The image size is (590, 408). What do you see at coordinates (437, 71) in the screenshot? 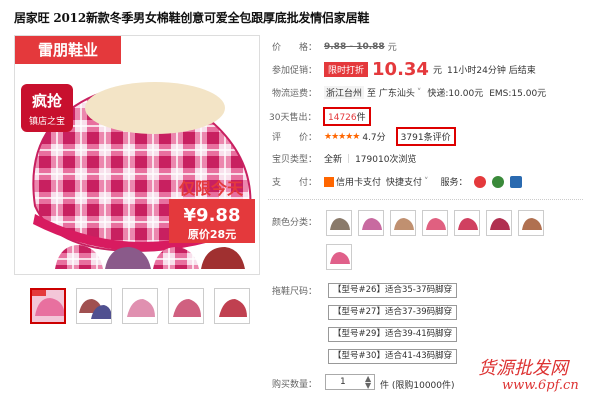
I see `promo-unit: 元` at bounding box center [437, 71].